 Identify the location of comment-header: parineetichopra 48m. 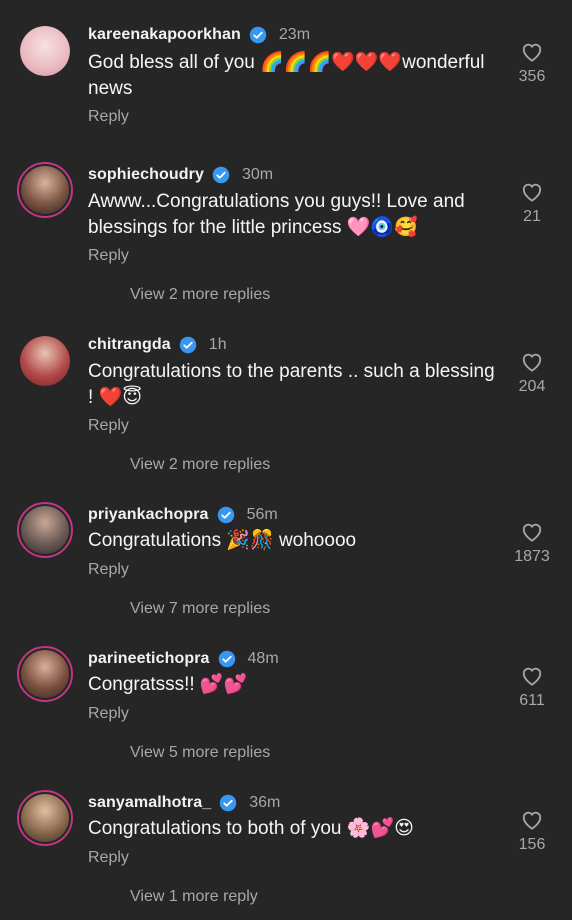
(183, 659).